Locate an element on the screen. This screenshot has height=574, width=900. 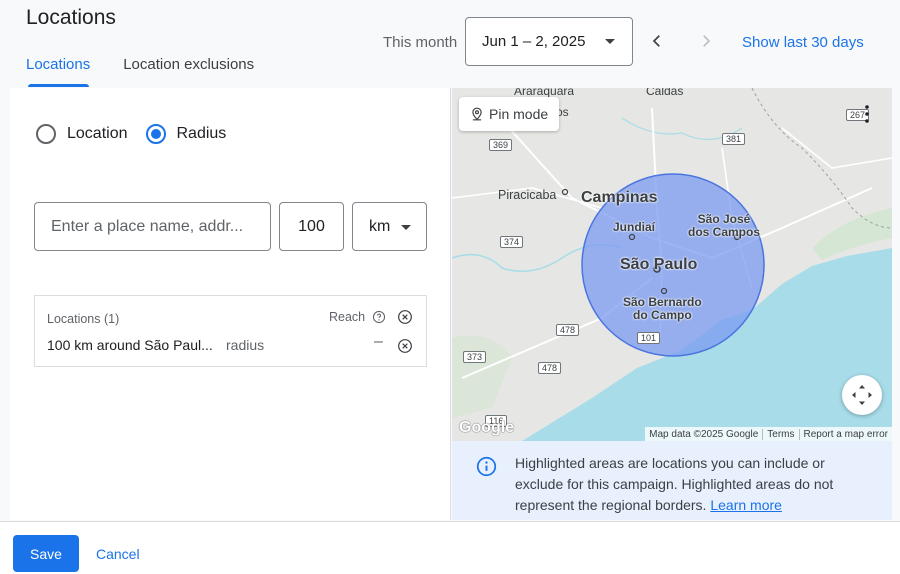
map-more-options-icon is located at coordinates (867, 114).